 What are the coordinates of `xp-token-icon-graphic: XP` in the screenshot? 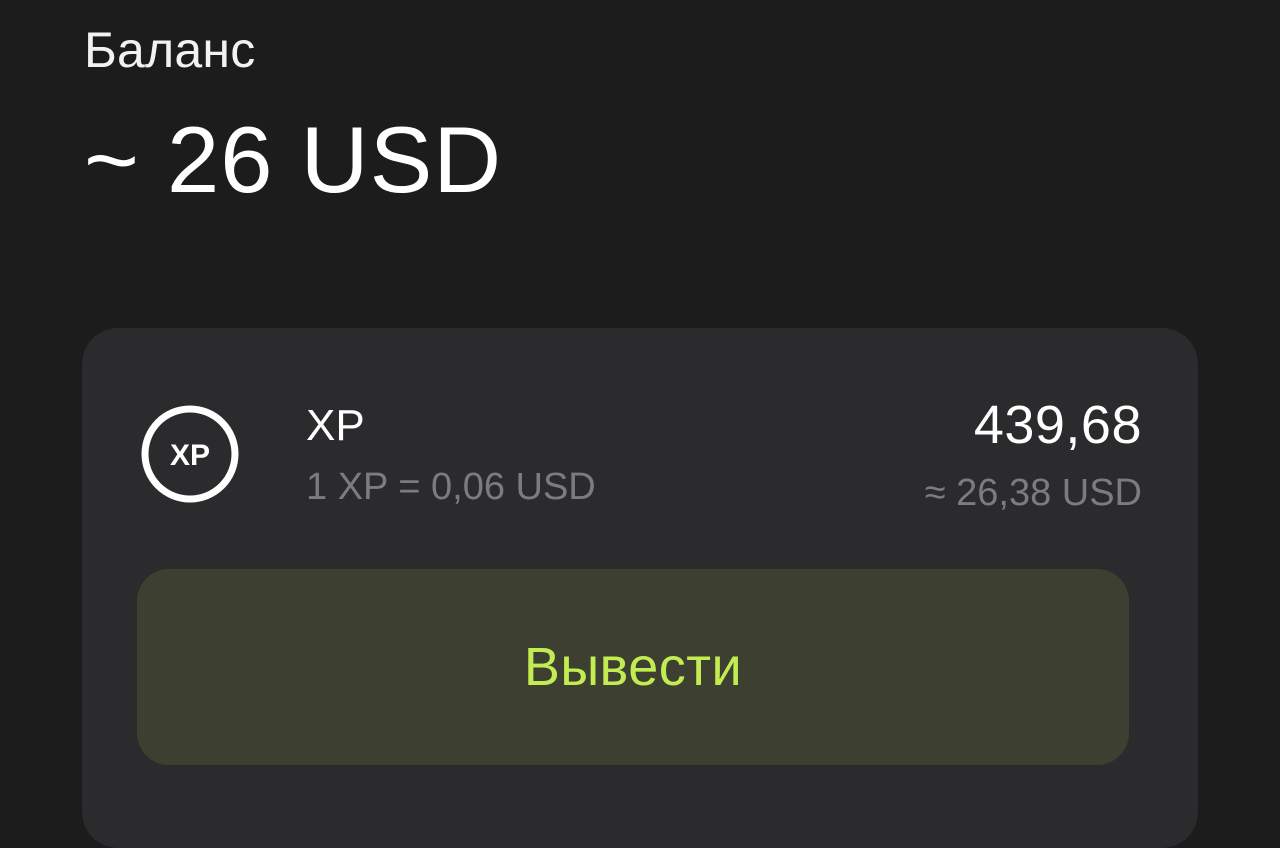 It's located at (190, 454).